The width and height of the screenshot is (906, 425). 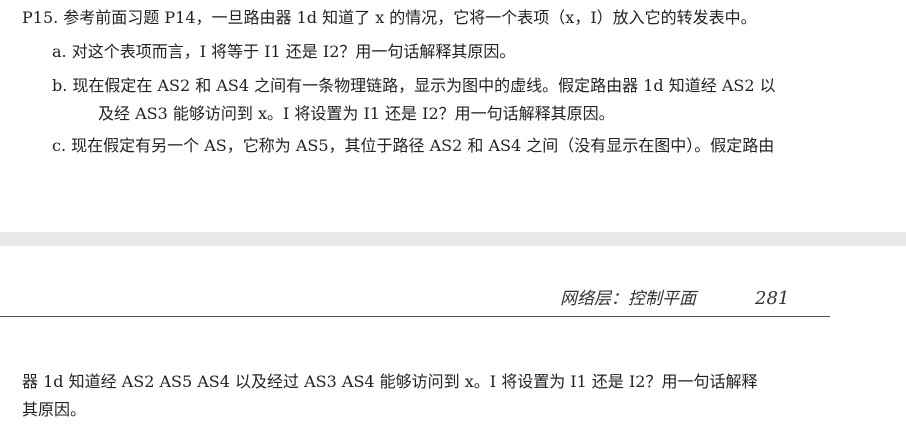 What do you see at coordinates (415, 316) in the screenshot?
I see `header-rule` at bounding box center [415, 316].